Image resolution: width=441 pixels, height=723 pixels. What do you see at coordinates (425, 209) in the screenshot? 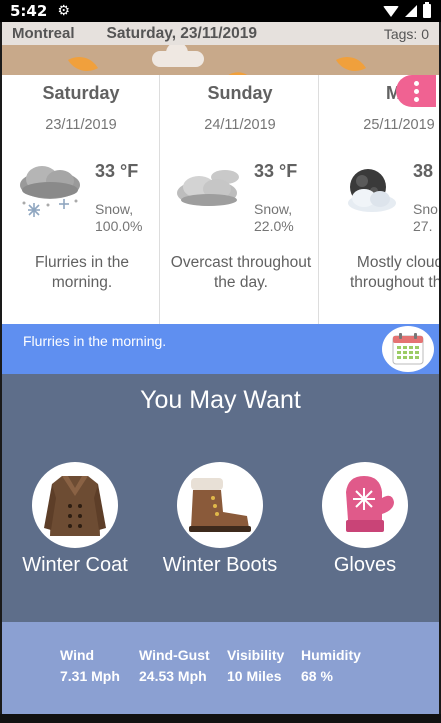
I see `condition-text: Sno` at bounding box center [425, 209].